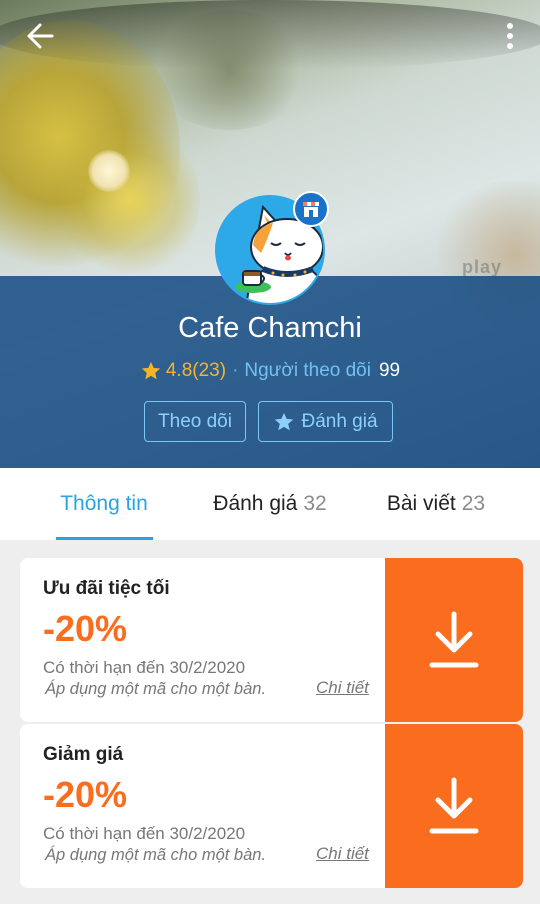 This screenshot has height=909, width=540. Describe the element at coordinates (106, 588) in the screenshot. I see `coupon-title: Ưu đãi tiệc tối` at that location.